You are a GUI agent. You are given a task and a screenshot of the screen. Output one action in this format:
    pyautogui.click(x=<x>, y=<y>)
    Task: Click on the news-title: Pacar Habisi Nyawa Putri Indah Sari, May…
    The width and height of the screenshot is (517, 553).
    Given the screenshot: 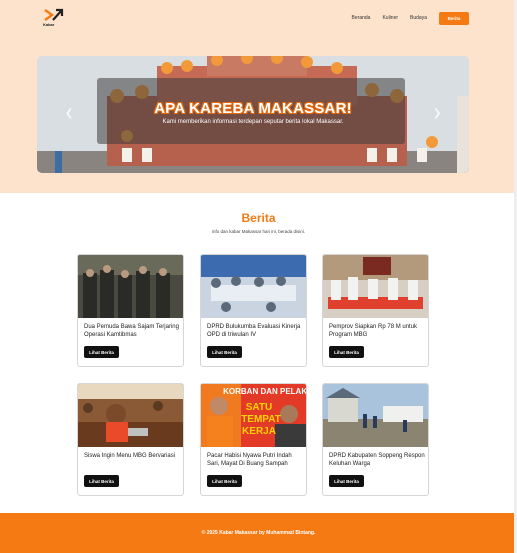 What is the action you would take?
    pyautogui.click(x=249, y=460)
    